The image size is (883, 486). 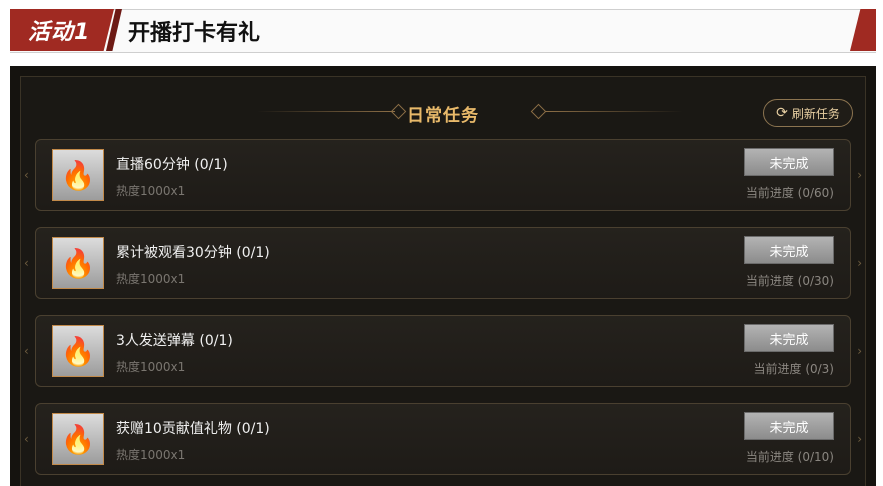 What do you see at coordinates (443, 31) in the screenshot?
I see `activity-banner: 活动1 开播打卡有礼` at bounding box center [443, 31].